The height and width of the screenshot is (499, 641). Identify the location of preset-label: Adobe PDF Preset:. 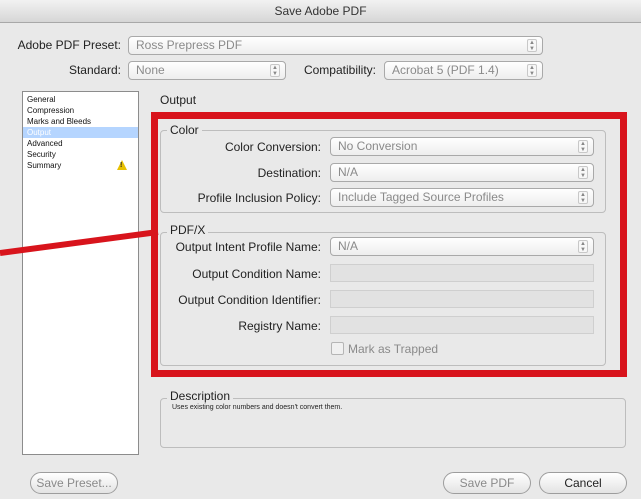
(69, 45).